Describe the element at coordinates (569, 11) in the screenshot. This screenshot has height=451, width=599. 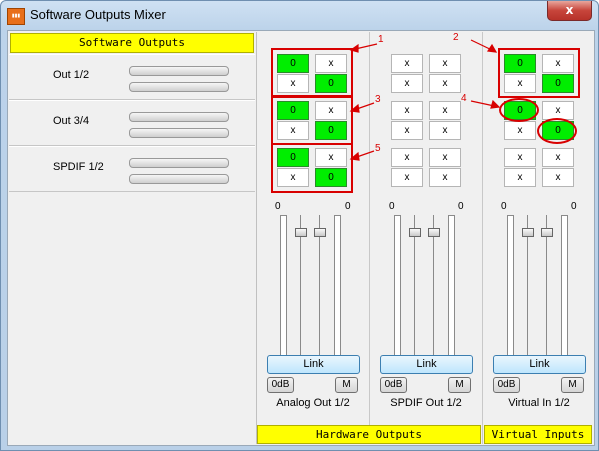
I see `close-button: x` at that location.